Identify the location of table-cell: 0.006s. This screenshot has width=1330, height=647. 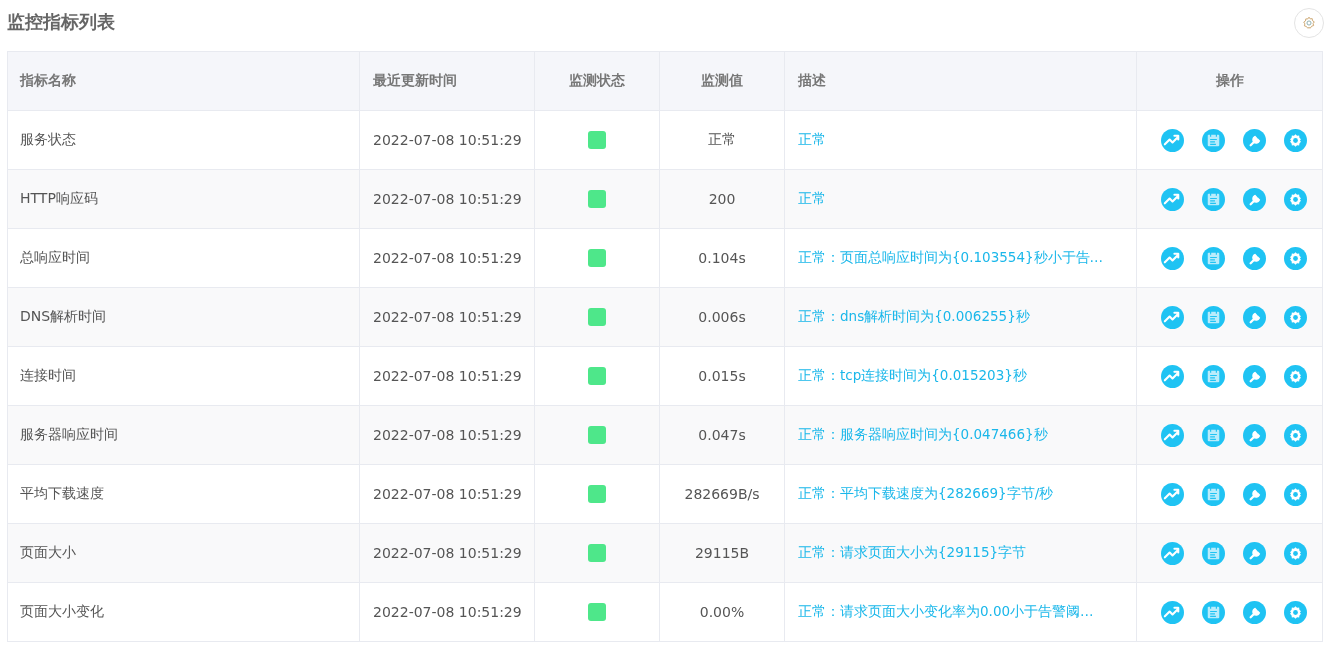
(722, 317).